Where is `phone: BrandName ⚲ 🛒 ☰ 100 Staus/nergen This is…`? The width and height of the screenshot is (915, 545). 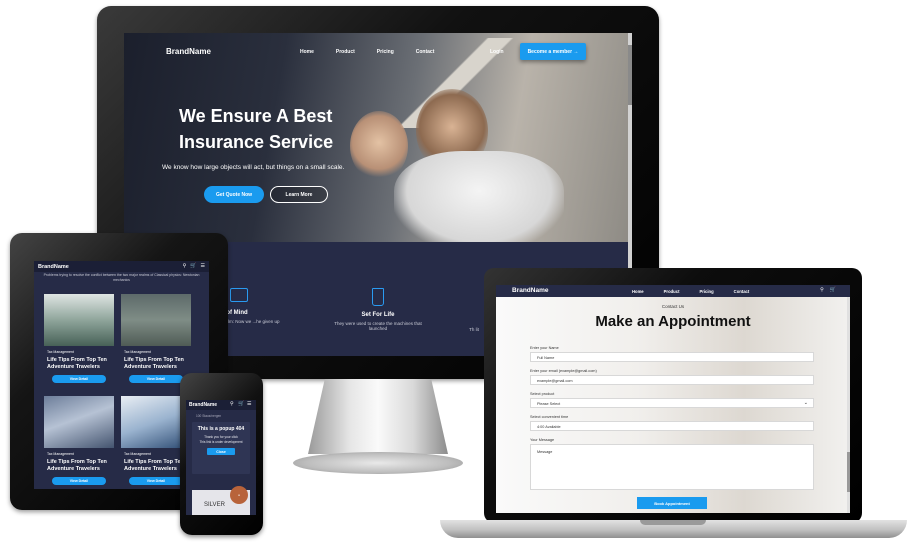
phone: BrandName ⚲ 🛒 ☰ 100 Staus/nergen This is… is located at coordinates (221, 454).